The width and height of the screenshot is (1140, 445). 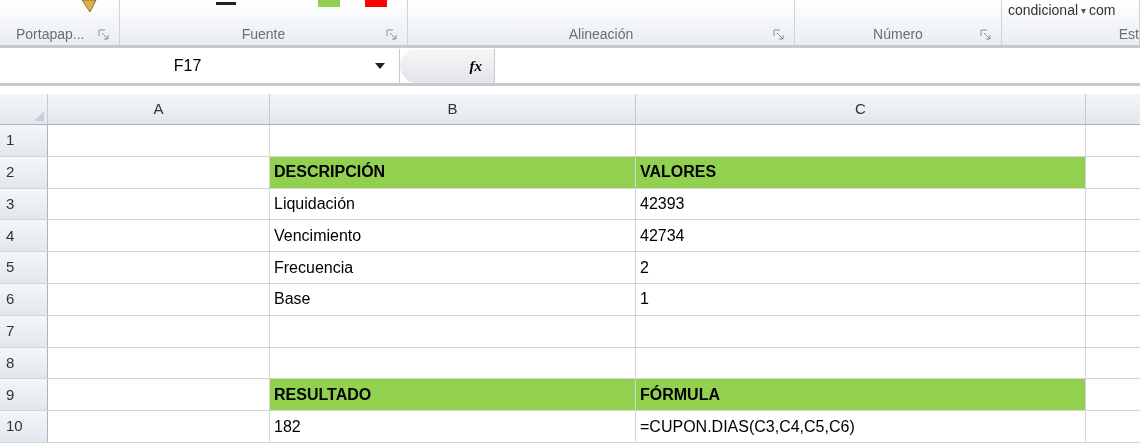 I want to click on table-cell: FÓRMULA, so click(x=861, y=395).